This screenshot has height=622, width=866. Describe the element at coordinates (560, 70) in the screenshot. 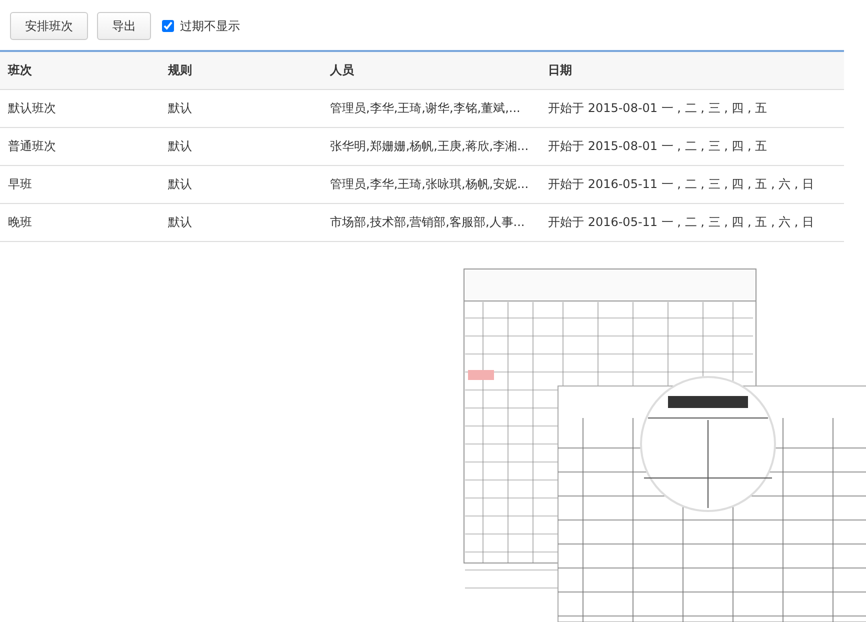

I see `column-header: 日期` at that location.